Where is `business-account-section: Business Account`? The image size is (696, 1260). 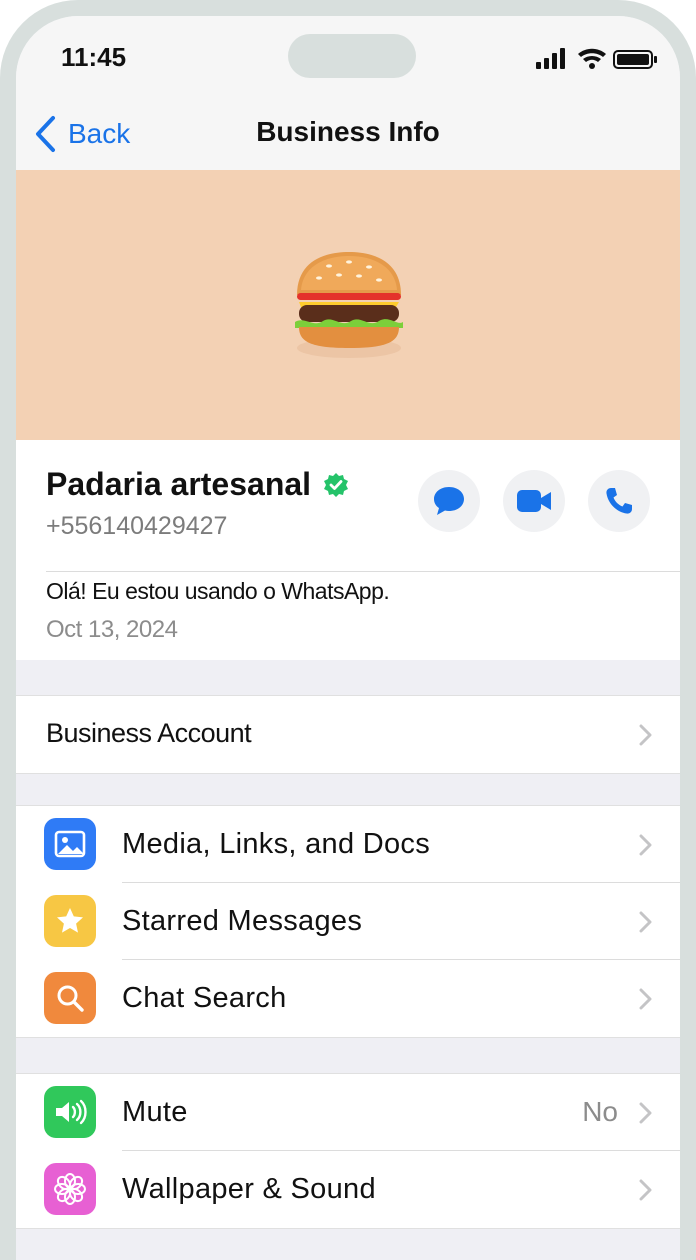 business-account-section: Business Account is located at coordinates (348, 734).